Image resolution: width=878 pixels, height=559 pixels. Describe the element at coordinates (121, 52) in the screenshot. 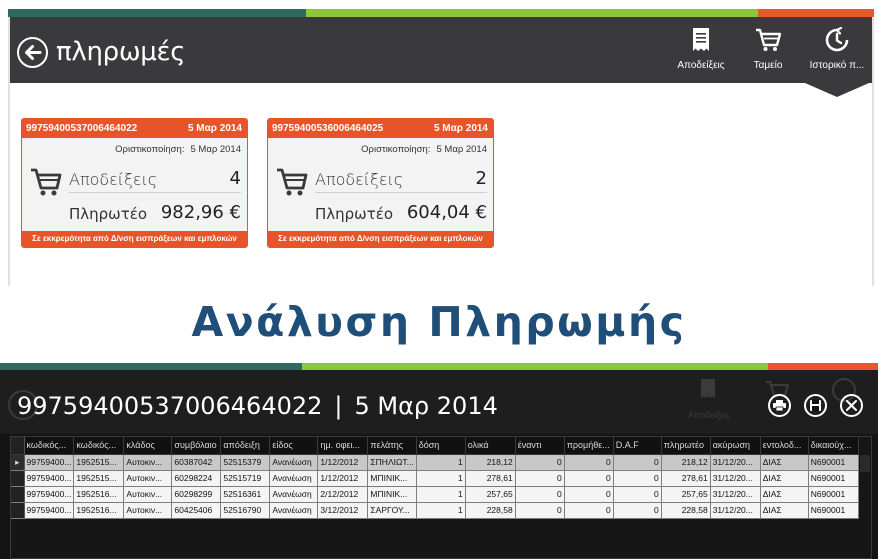

I see `page-title: πληρωμές` at that location.